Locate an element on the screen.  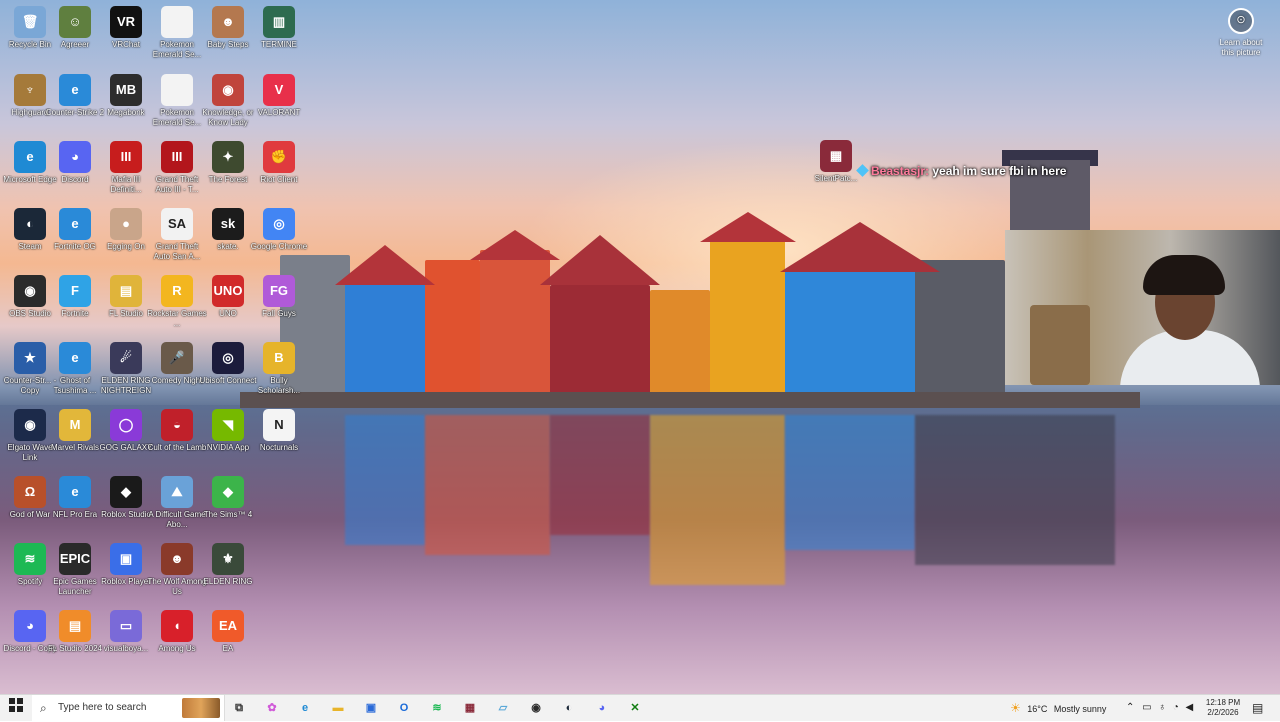
webcam-chair is located at coordinates (1060, 345).